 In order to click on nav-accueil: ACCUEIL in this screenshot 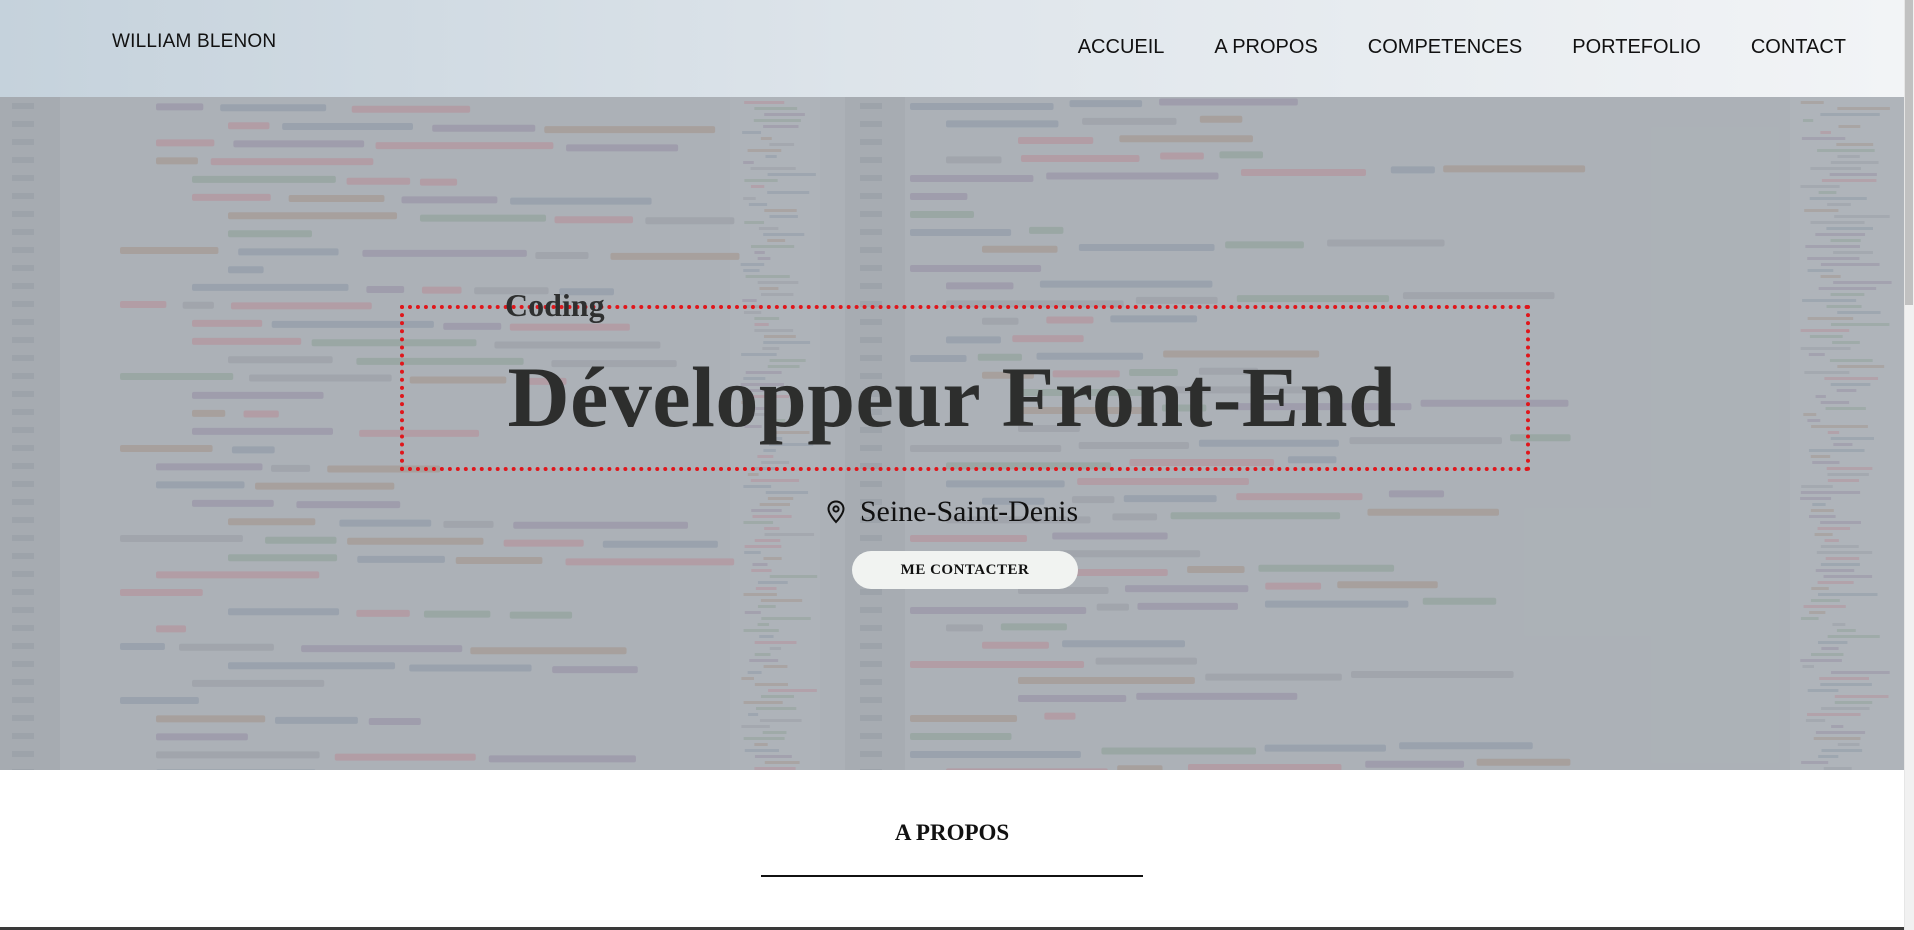, I will do `click(1121, 47)`.